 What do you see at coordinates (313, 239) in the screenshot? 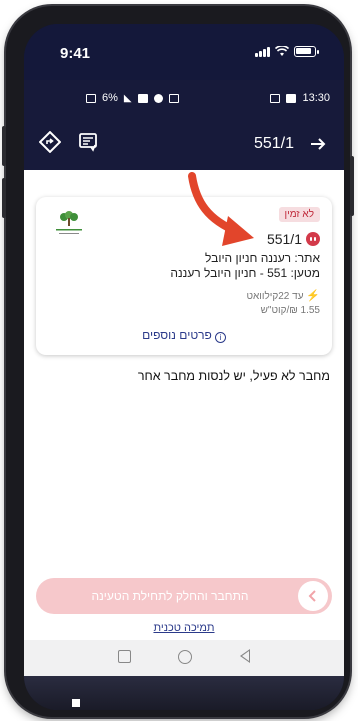
I see `plug-icon` at bounding box center [313, 239].